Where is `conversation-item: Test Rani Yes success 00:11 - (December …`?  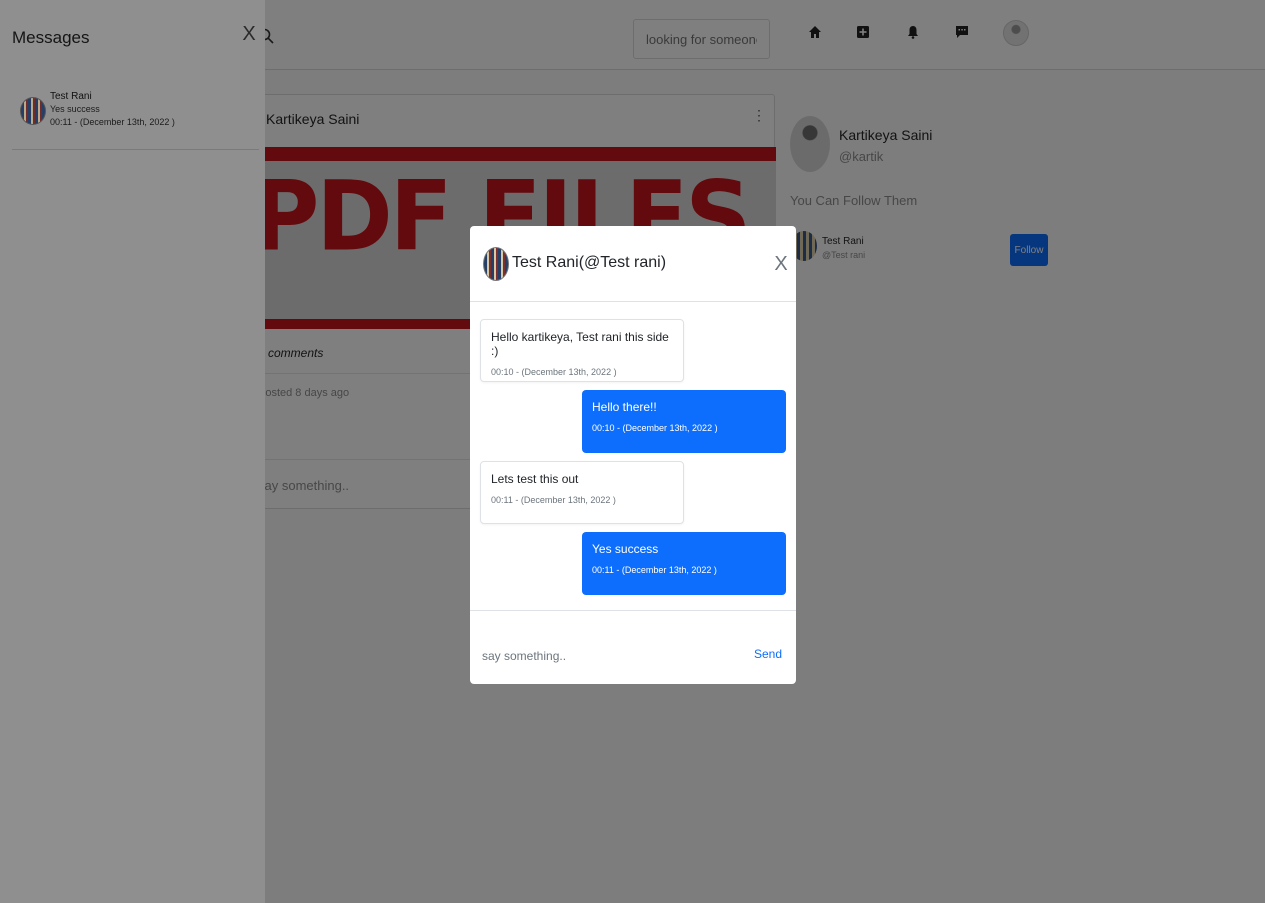 conversation-item: Test Rani Yes success 00:11 - (December … is located at coordinates (135, 116).